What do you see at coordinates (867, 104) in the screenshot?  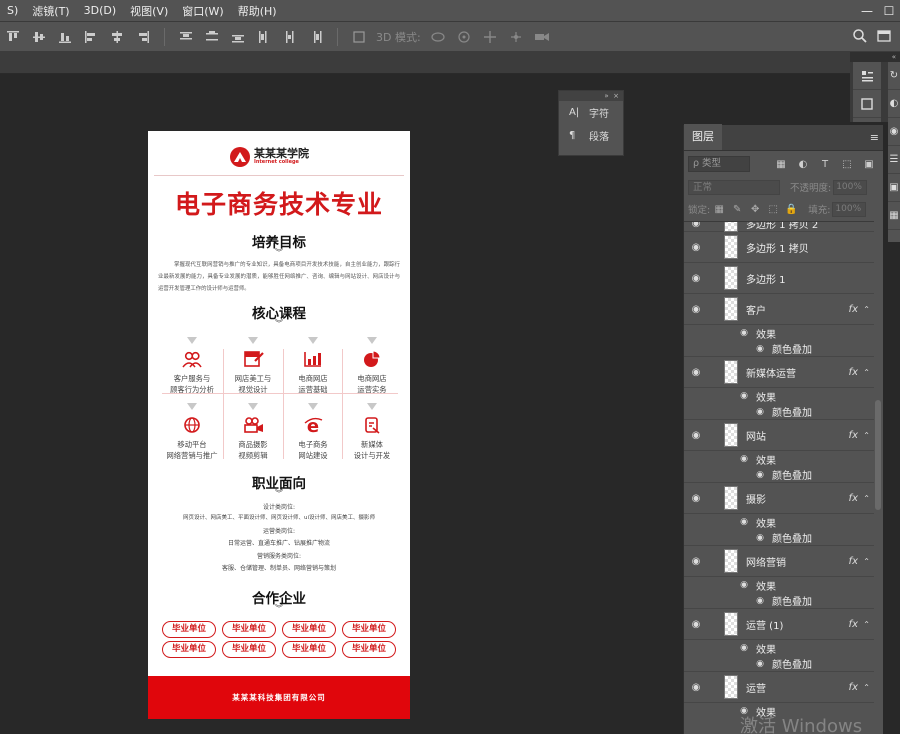 I see `libraries-icon` at bounding box center [867, 104].